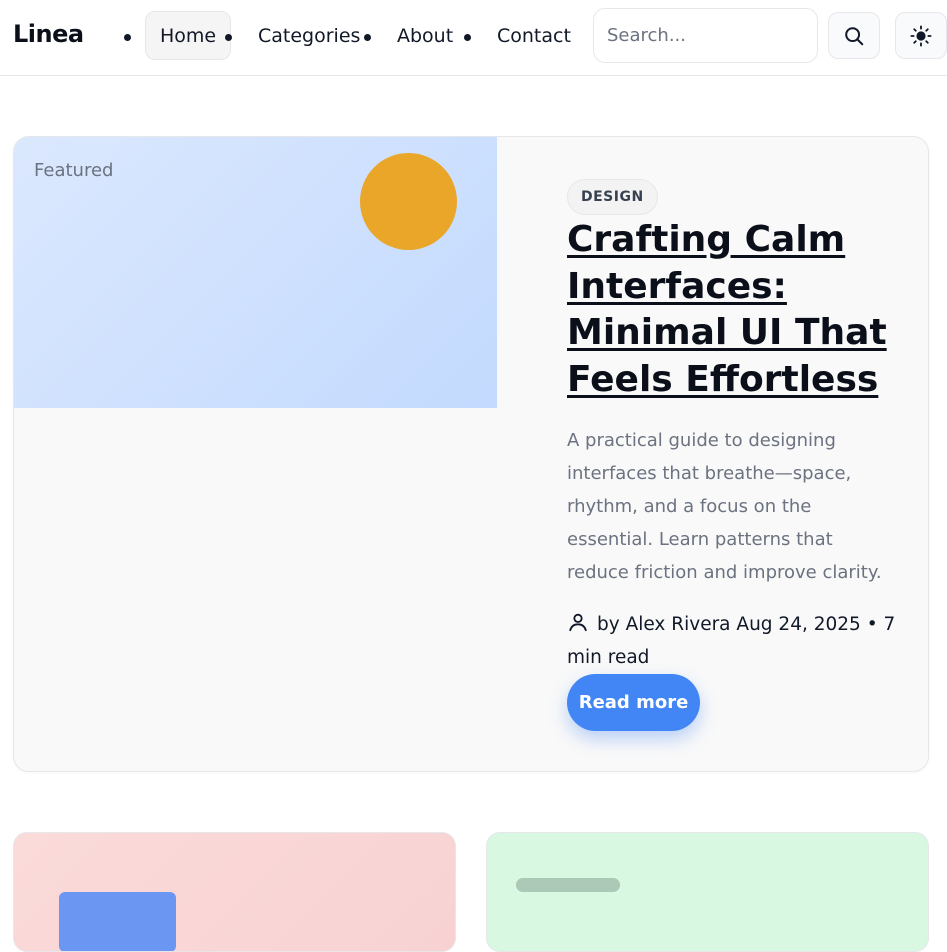 The width and height of the screenshot is (947, 952). Describe the element at coordinates (534, 35) in the screenshot. I see `nav-item-contact: Contact` at that location.